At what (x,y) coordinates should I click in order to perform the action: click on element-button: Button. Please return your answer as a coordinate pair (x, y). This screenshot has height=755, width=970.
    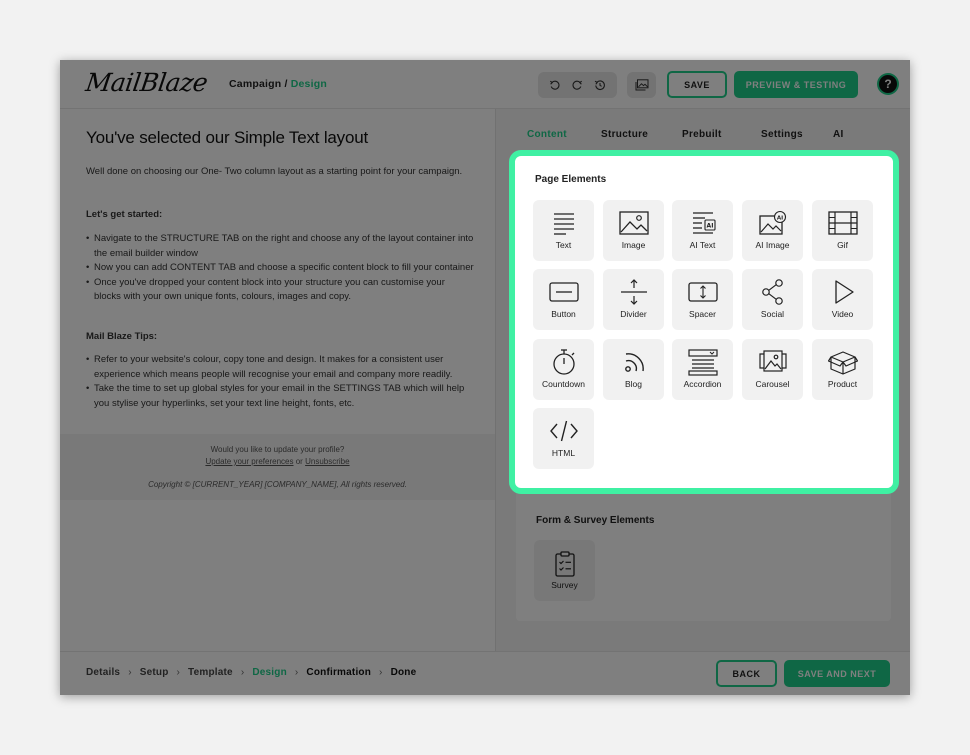
    Looking at the image, I should click on (563, 299).